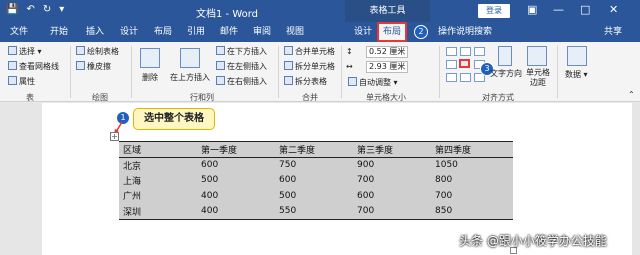 The height and width of the screenshot is (255, 640). What do you see at coordinates (25, 51) in the screenshot?
I see `select-button: 选择 ▾` at bounding box center [25, 51].